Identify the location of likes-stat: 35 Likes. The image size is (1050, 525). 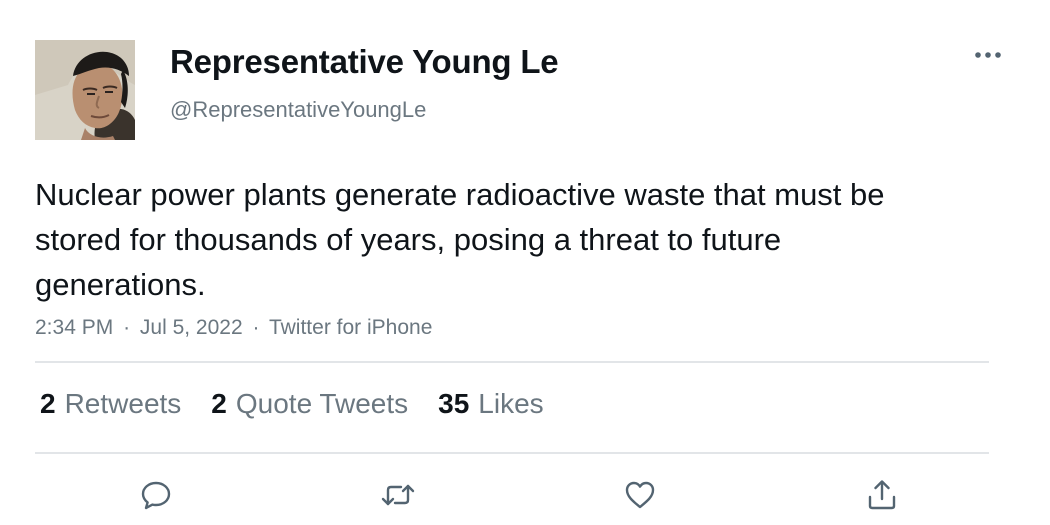
(491, 404).